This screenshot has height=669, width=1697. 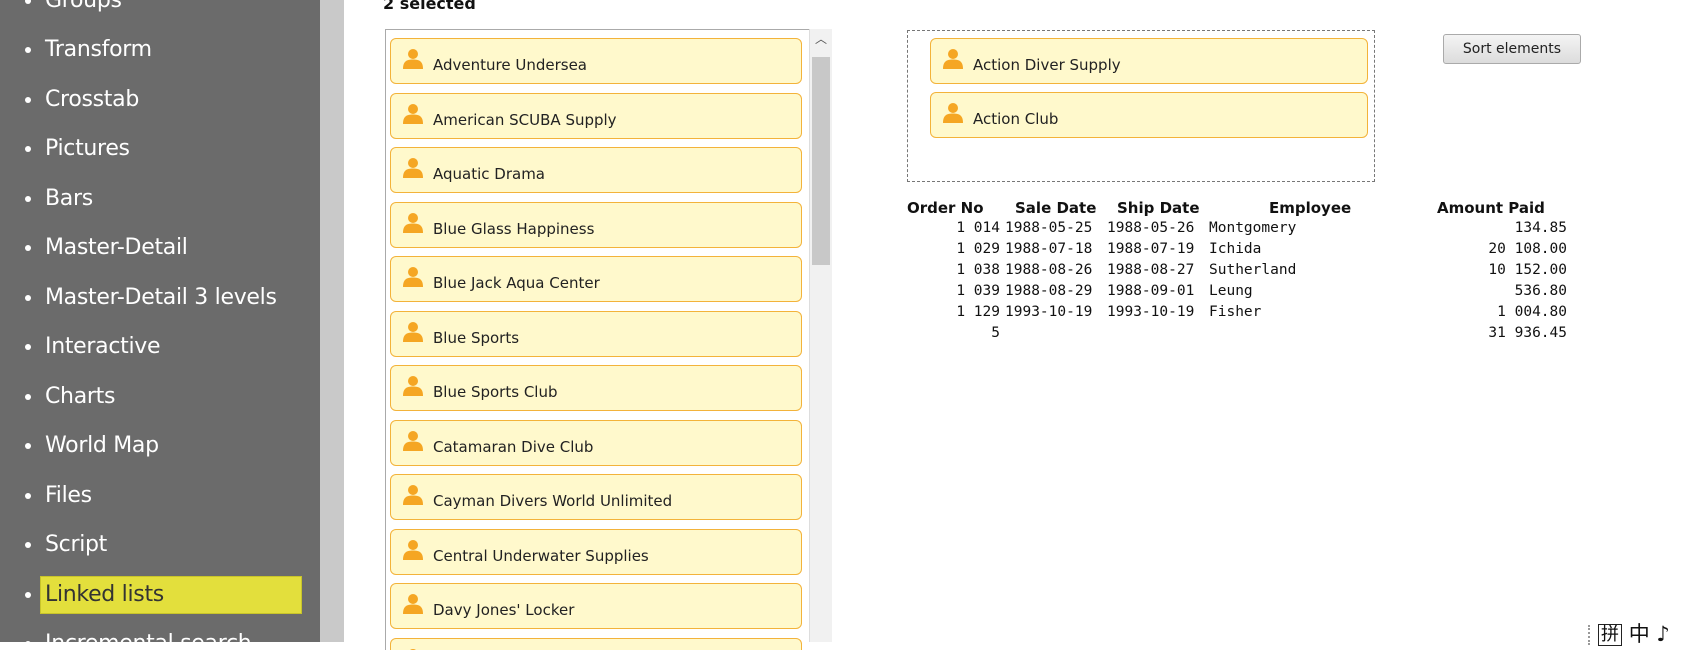 I want to click on sidebar-item-label: Incremental search, so click(x=148, y=644).